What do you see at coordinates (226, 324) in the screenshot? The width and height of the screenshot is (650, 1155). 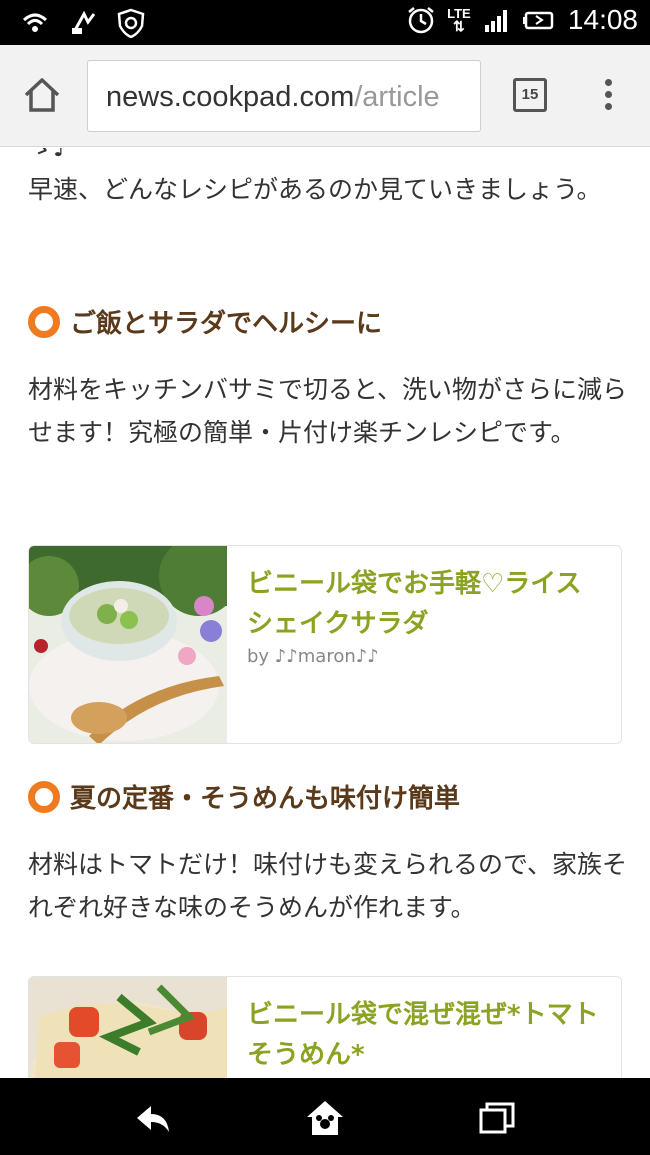 I see `heading-text: ご飯とサラダでヘルシーに` at bounding box center [226, 324].